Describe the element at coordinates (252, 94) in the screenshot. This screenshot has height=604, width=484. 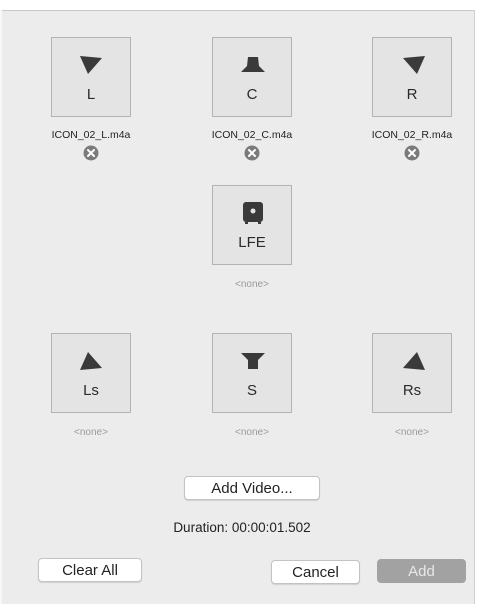
I see `channel-c-label: C` at that location.